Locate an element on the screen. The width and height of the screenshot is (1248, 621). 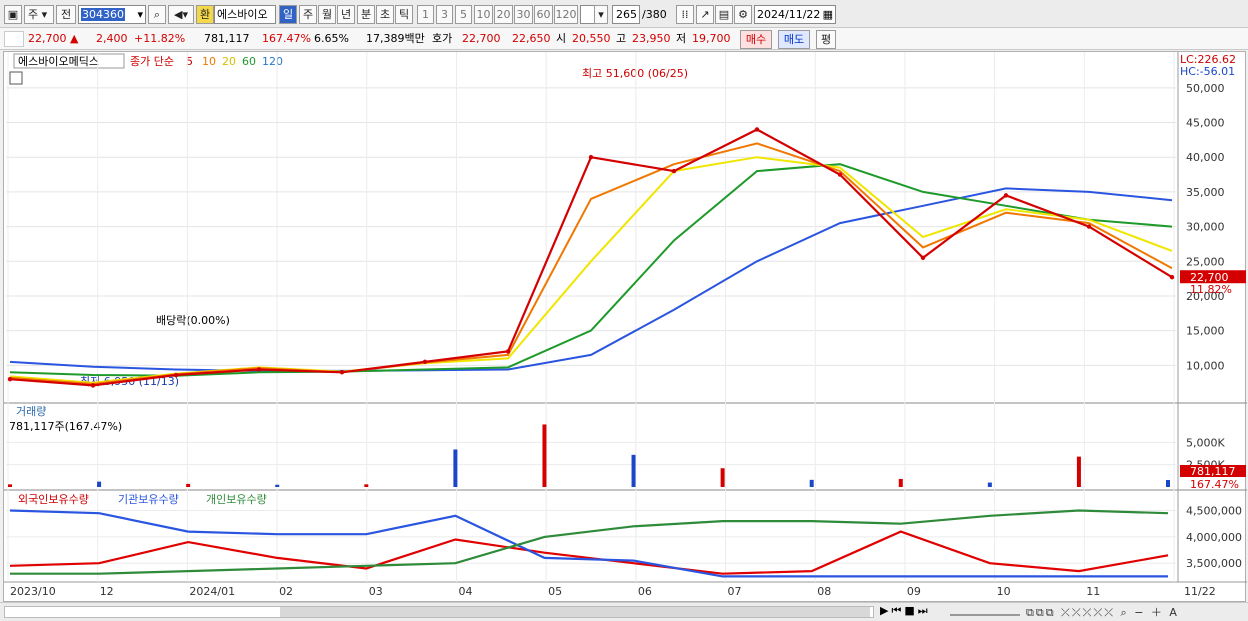
period-month: 월 is located at coordinates (327, 14).